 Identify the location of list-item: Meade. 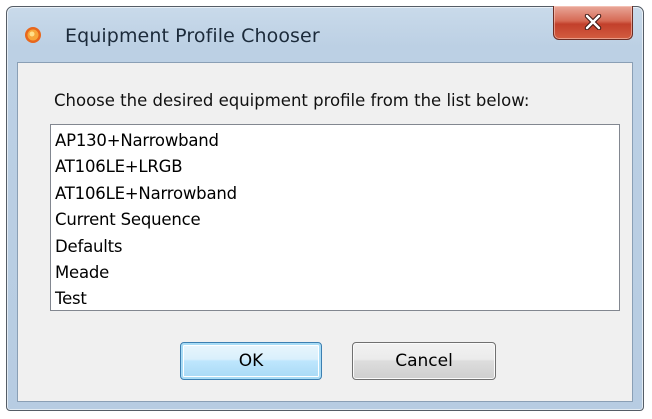
(337, 273).